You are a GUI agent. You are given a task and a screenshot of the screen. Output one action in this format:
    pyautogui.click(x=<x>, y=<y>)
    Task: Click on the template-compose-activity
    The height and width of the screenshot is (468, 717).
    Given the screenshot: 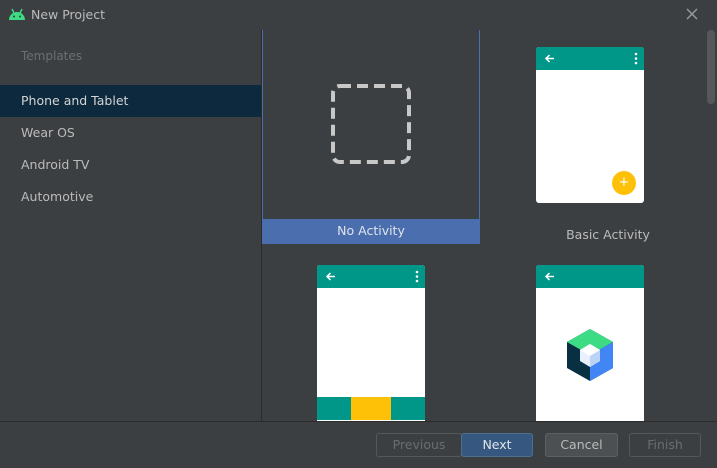 What is the action you would take?
    pyautogui.click(x=608, y=342)
    